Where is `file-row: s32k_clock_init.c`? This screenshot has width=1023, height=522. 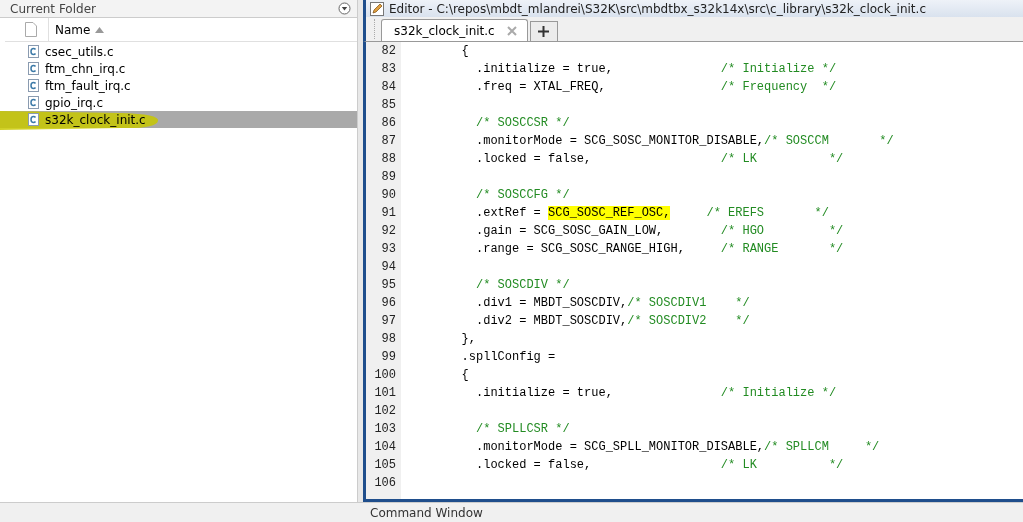
file-row: s32k_clock_init.c is located at coordinates (178, 119).